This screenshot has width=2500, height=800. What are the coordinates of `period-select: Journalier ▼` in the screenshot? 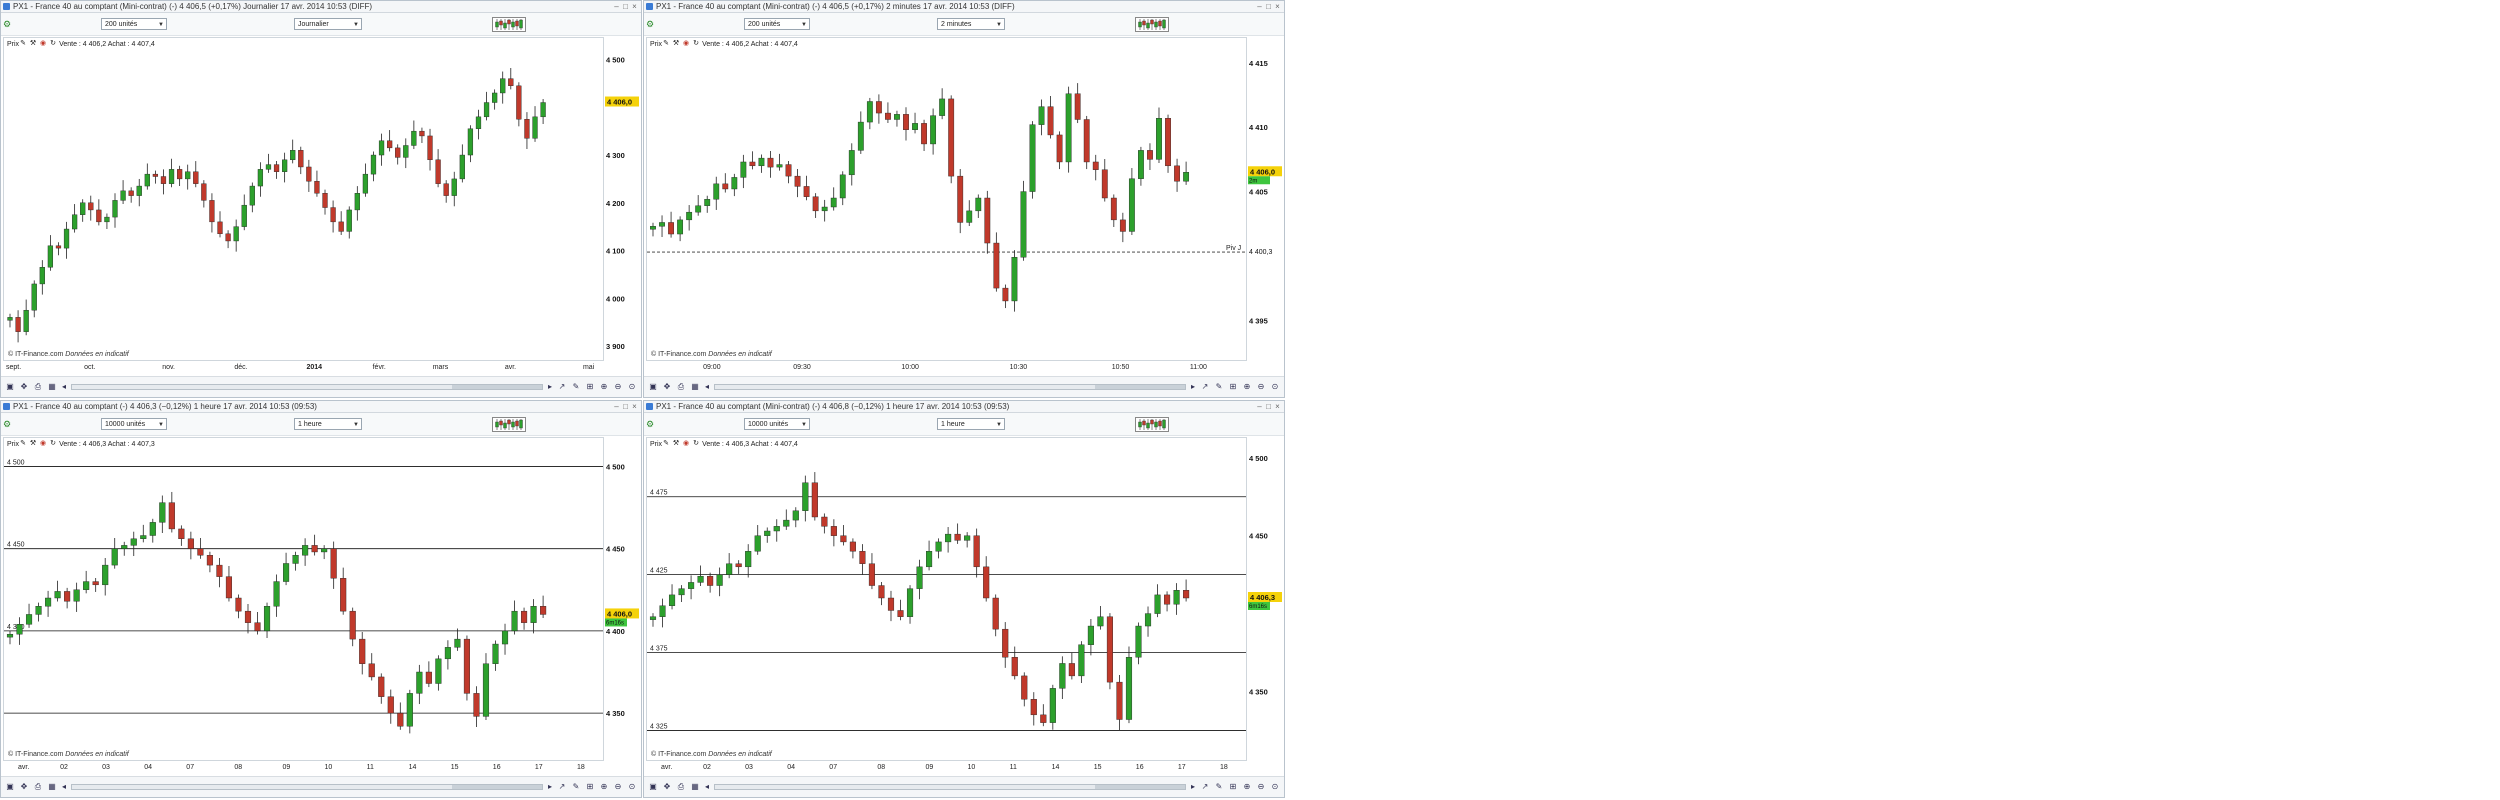 It's located at (328, 24).